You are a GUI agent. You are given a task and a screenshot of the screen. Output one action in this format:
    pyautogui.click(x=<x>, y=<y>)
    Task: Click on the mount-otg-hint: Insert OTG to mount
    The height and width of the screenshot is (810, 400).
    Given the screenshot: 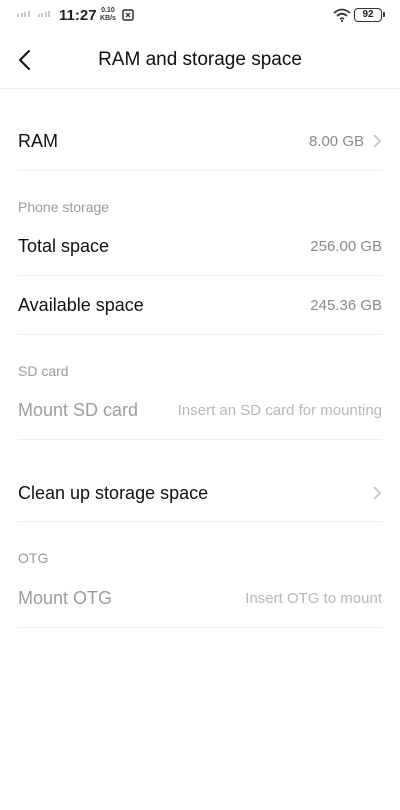 What is the action you would take?
    pyautogui.click(x=313, y=598)
    